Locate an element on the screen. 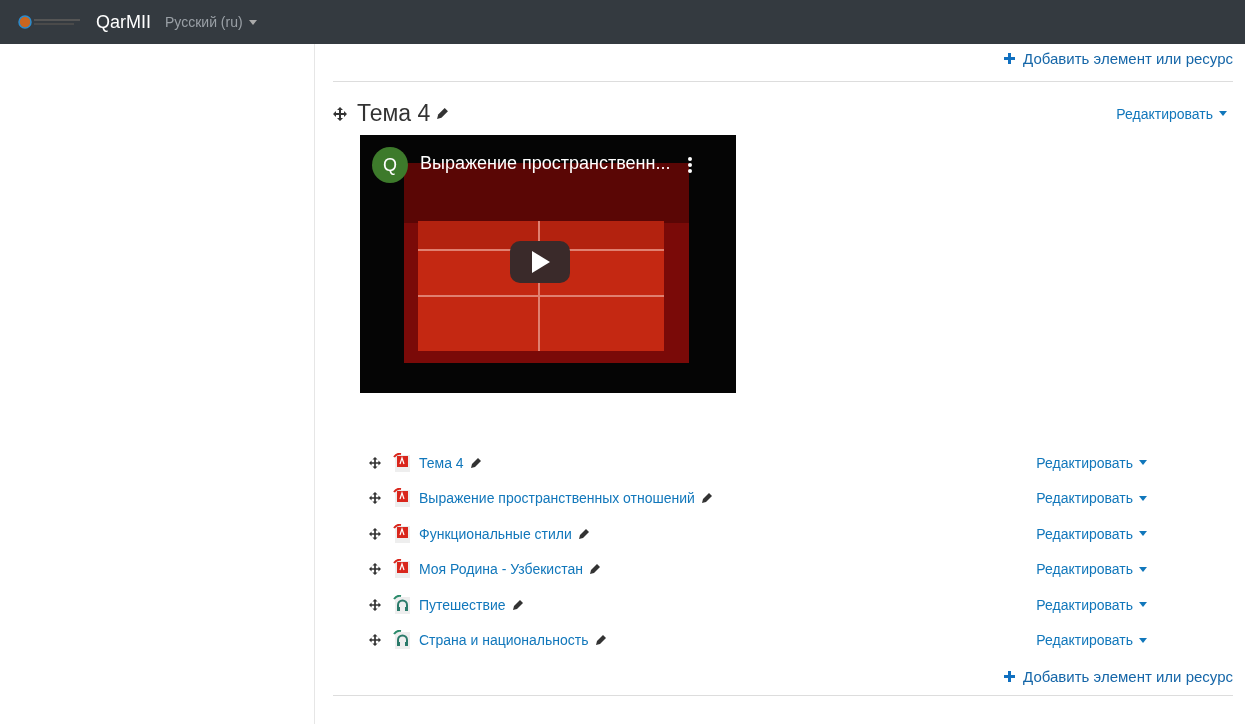  site-name: QarMII is located at coordinates (123, 22).